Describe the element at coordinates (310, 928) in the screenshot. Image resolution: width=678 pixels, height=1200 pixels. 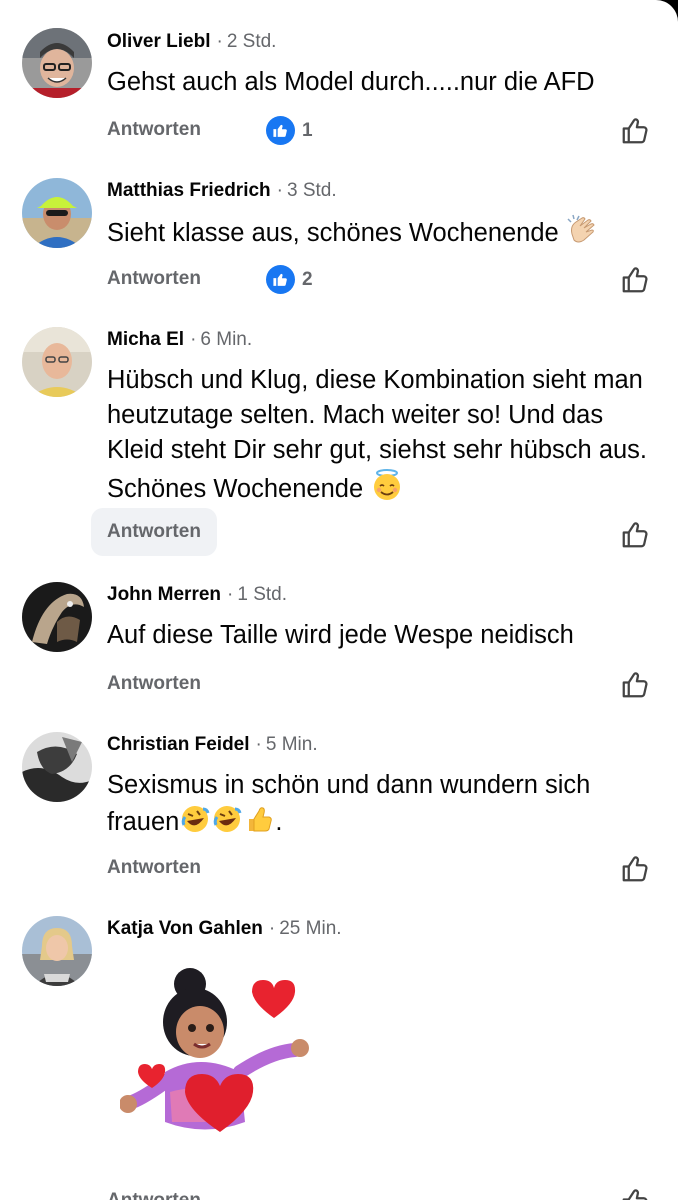
I see `comment-time: 25 Min.` at that location.